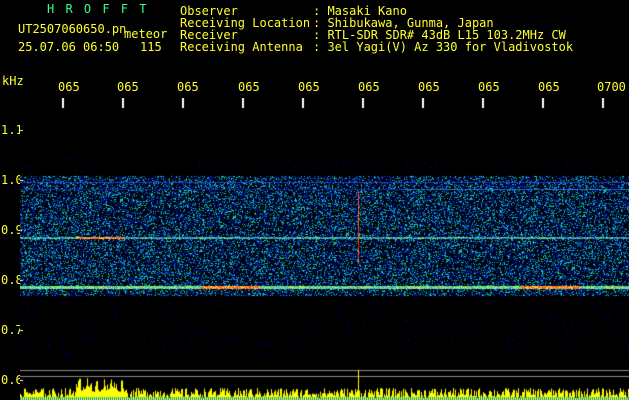  What do you see at coordinates (611, 87) in the screenshot?
I see `x-tick-label: 0700` at bounding box center [611, 87].